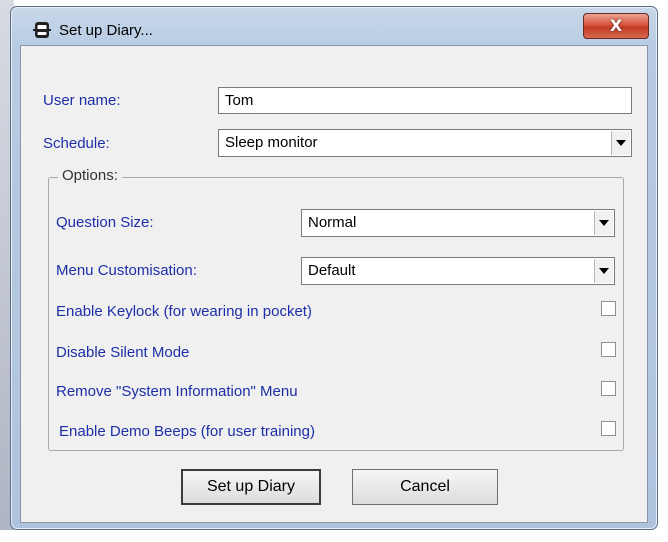 Image resolution: width=668 pixels, height=542 pixels. I want to click on cancel-button: Cancel, so click(425, 487).